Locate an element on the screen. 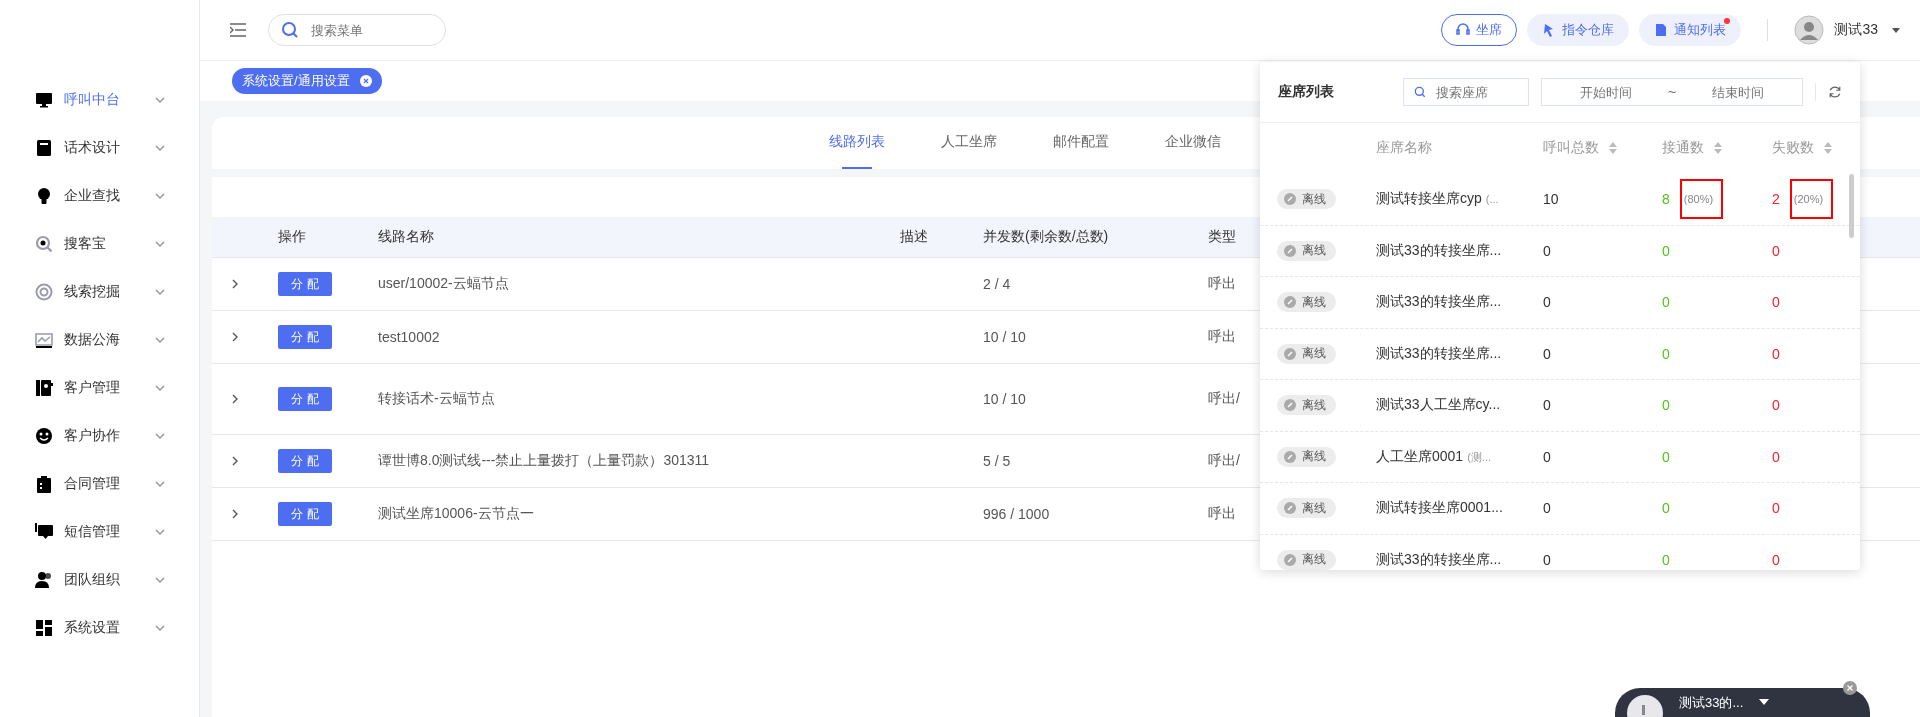  header-button: 坐席 is located at coordinates (1479, 30).